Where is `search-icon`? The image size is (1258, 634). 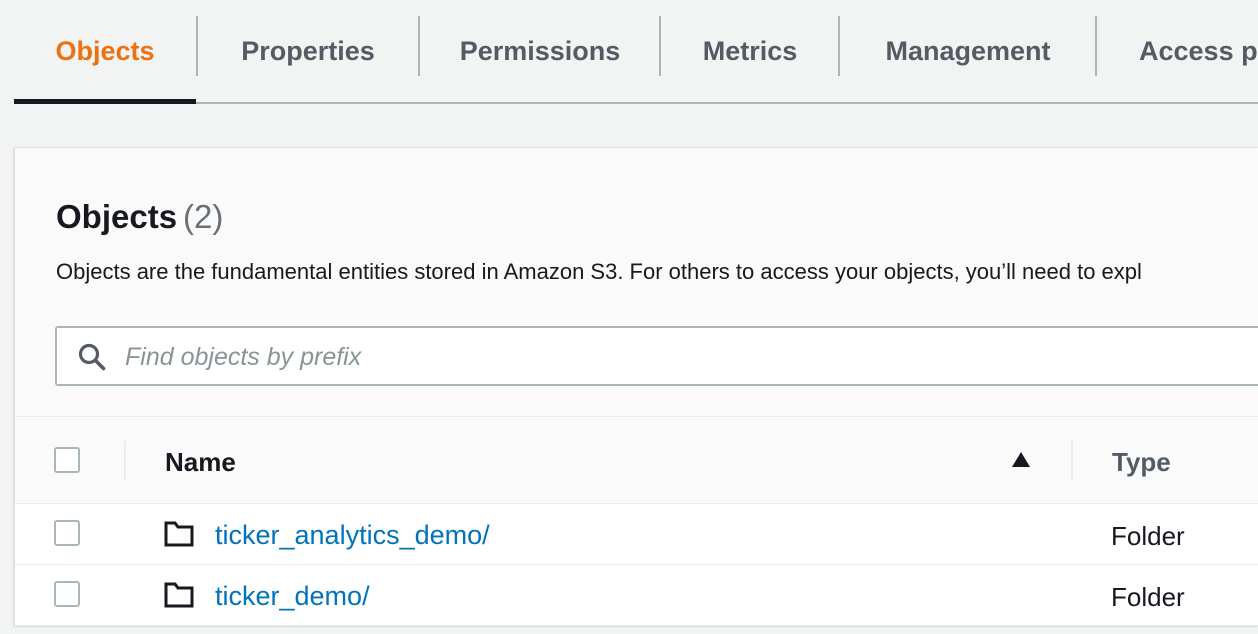 search-icon is located at coordinates (92, 357).